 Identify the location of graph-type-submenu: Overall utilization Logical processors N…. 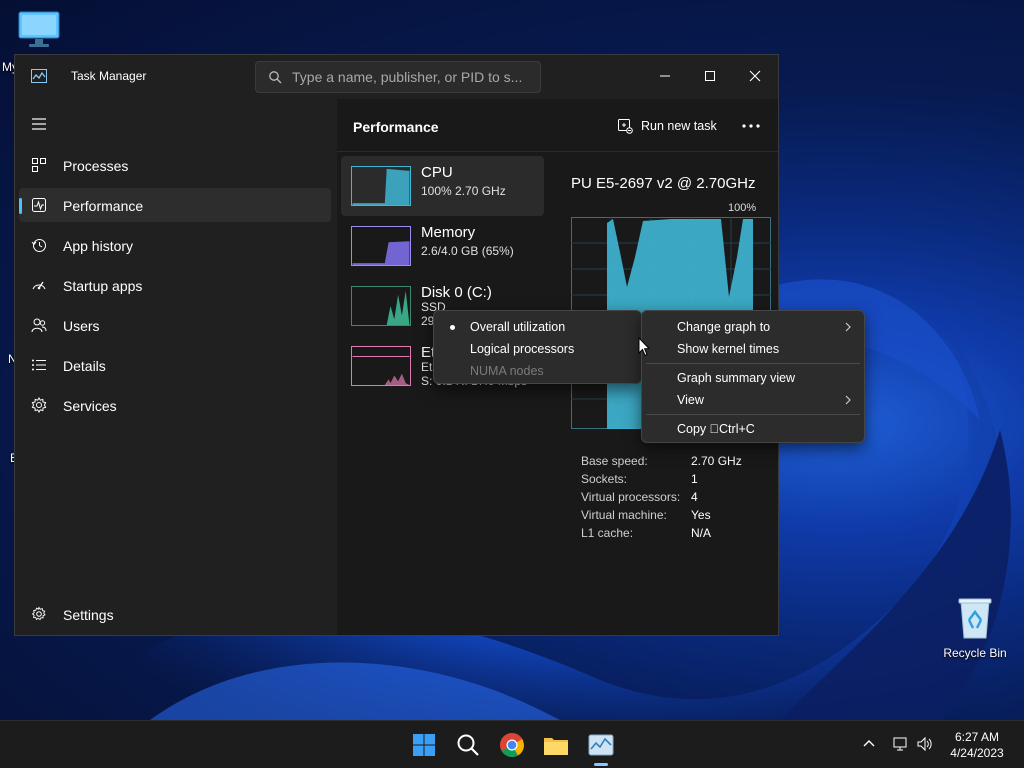
(537, 347).